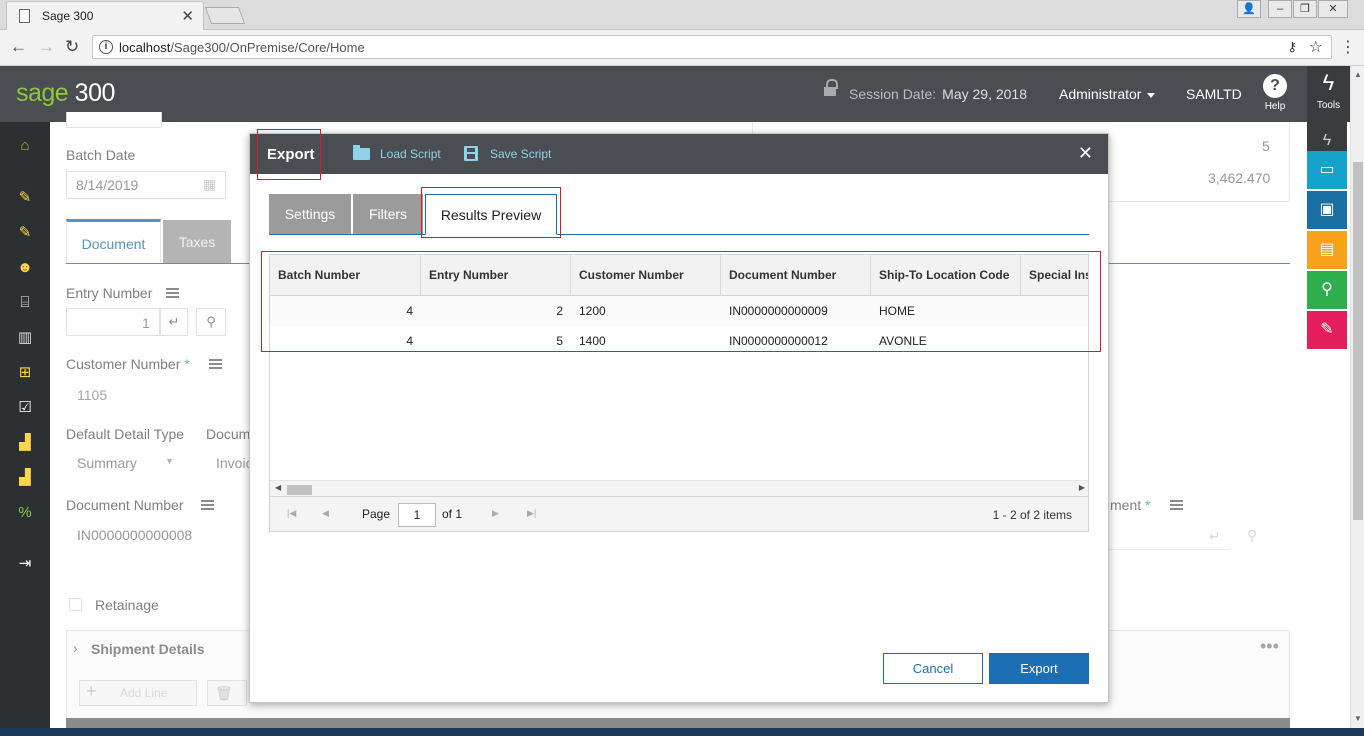 The width and height of the screenshot is (1364, 736). What do you see at coordinates (325, 513) in the screenshot?
I see `previous-page-icon: ◀` at bounding box center [325, 513].